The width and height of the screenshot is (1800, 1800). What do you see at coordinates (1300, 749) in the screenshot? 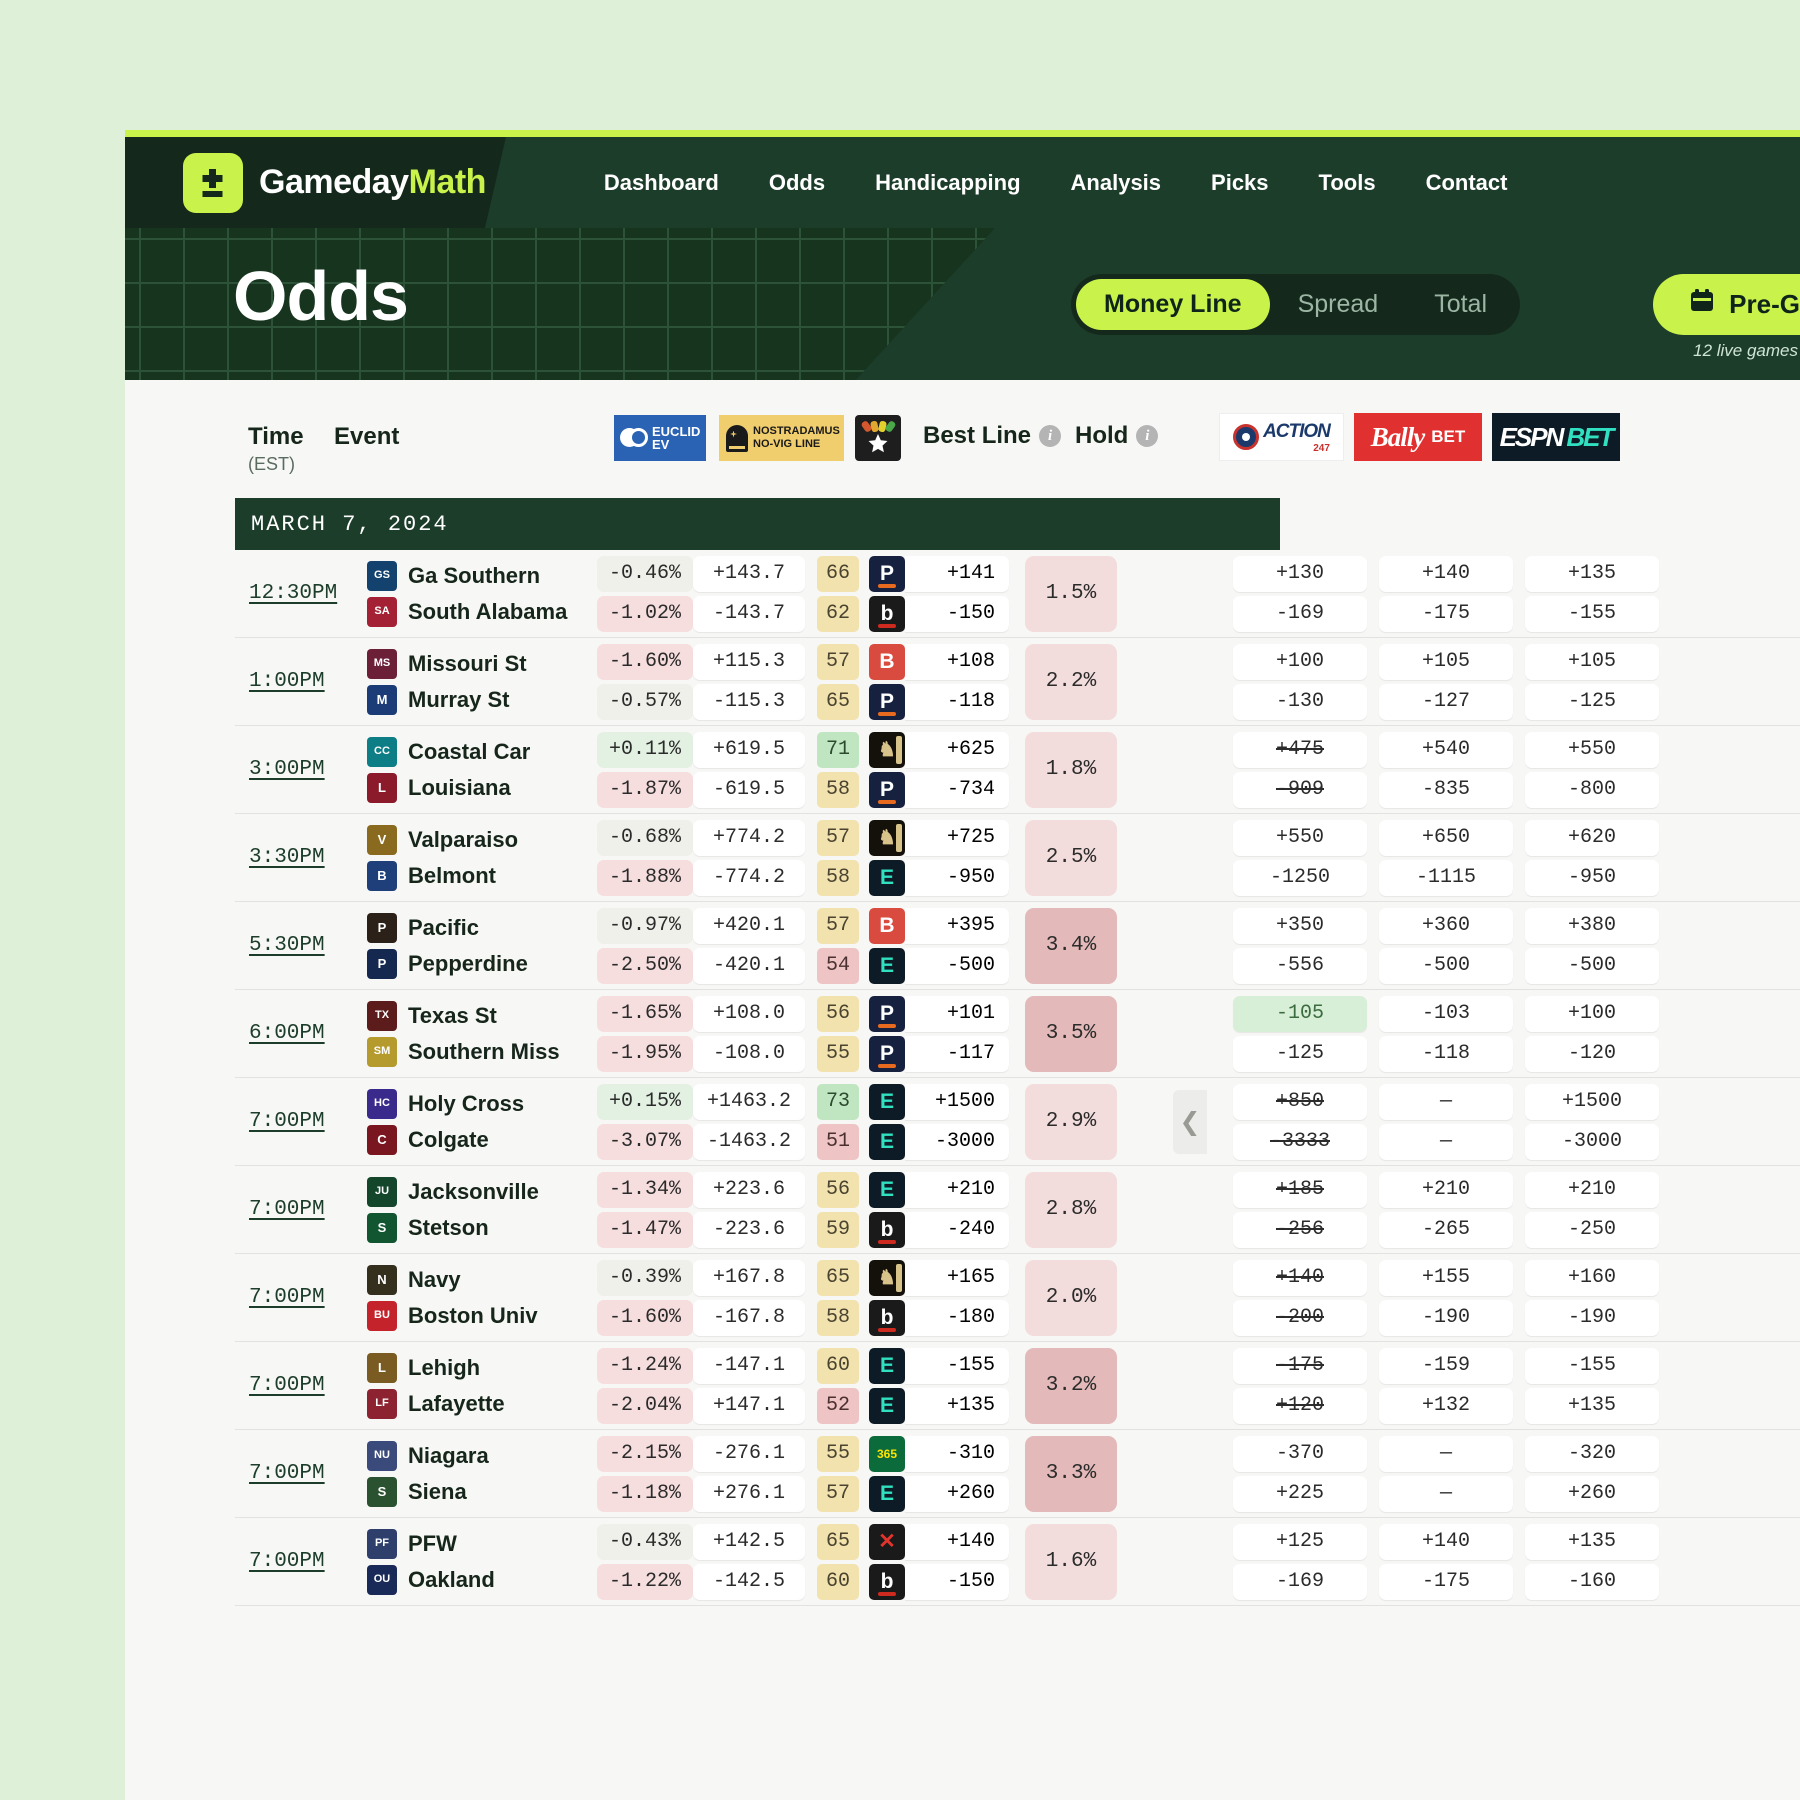
I see `sportsbook-odds-cell: +475` at bounding box center [1300, 749].